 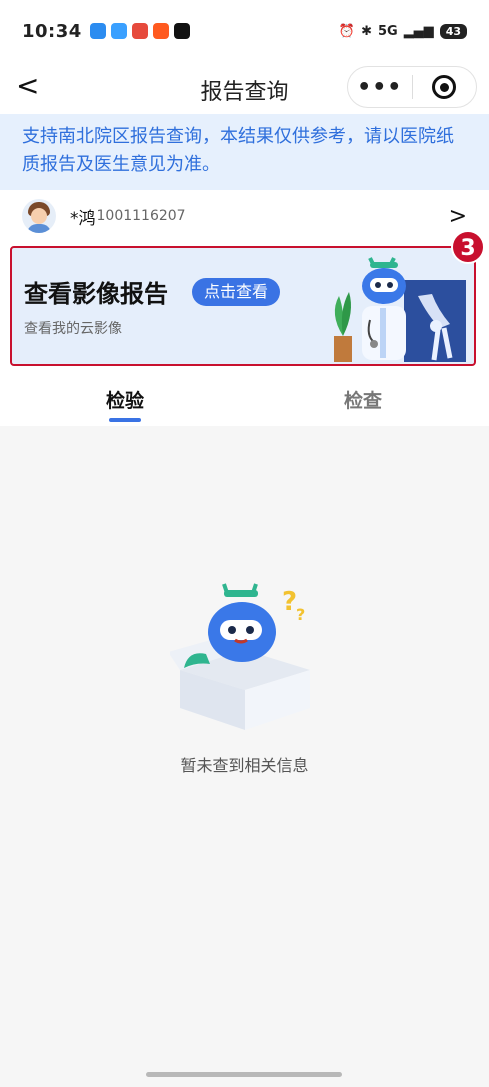 I want to click on chevron-right-icon: >, so click(x=457, y=216).